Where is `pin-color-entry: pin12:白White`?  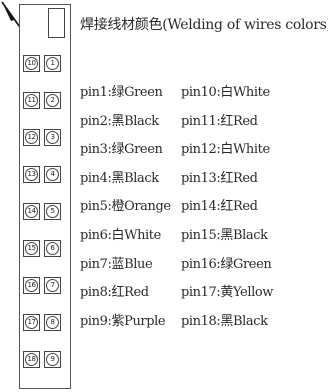 pin-color-entry: pin12:白White is located at coordinates (225, 150).